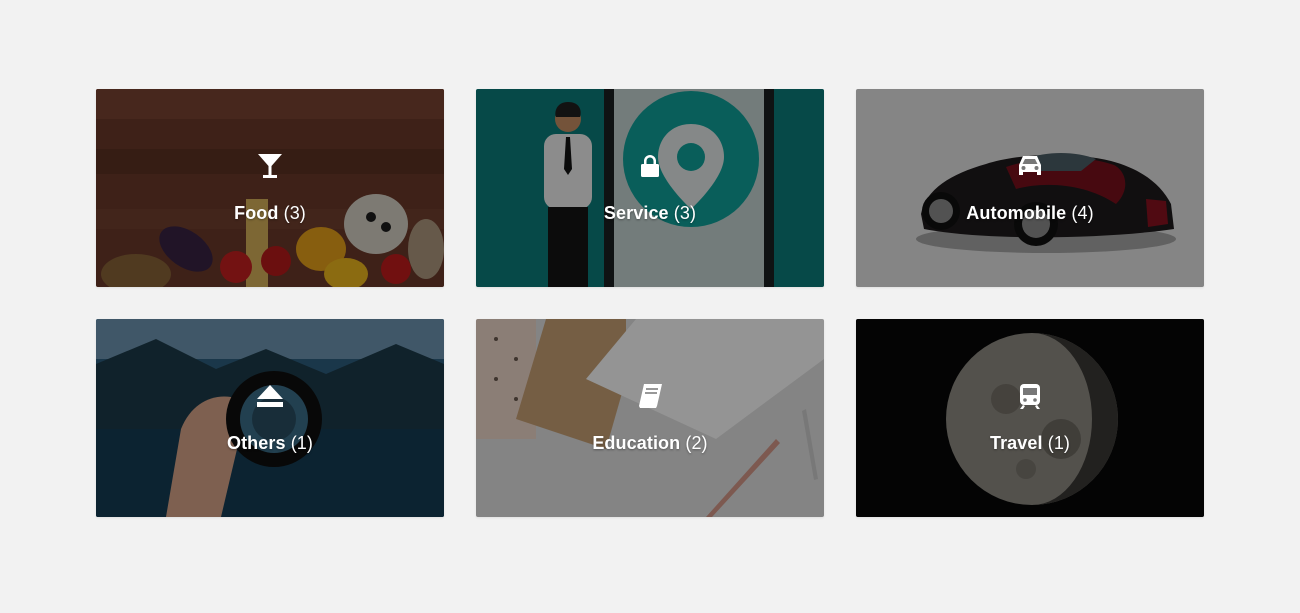 This screenshot has height=613, width=1300. What do you see at coordinates (636, 213) in the screenshot?
I see `category-name: Service` at bounding box center [636, 213].